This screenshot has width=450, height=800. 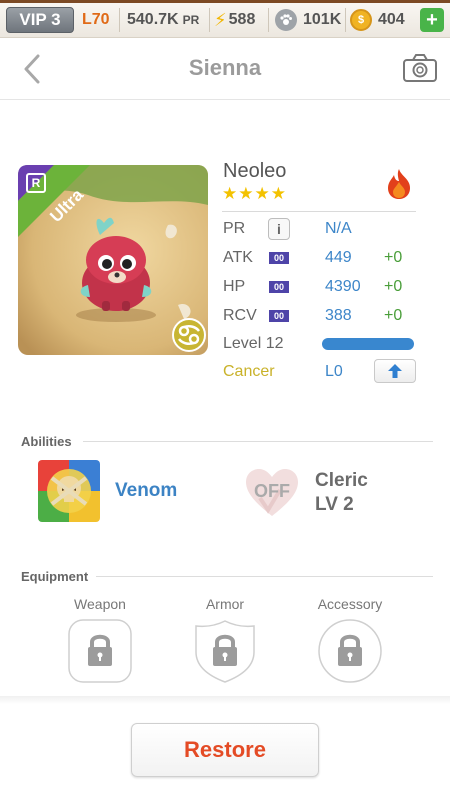 What do you see at coordinates (341, 481) in the screenshot?
I see `ability-name: Cleric` at bounding box center [341, 481].